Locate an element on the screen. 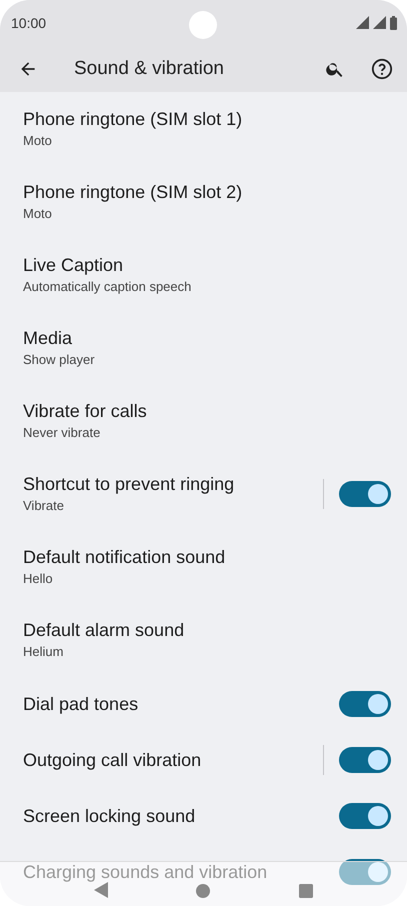 This screenshot has width=407, height=906. setting-title: Default notification sound is located at coordinates (124, 557).